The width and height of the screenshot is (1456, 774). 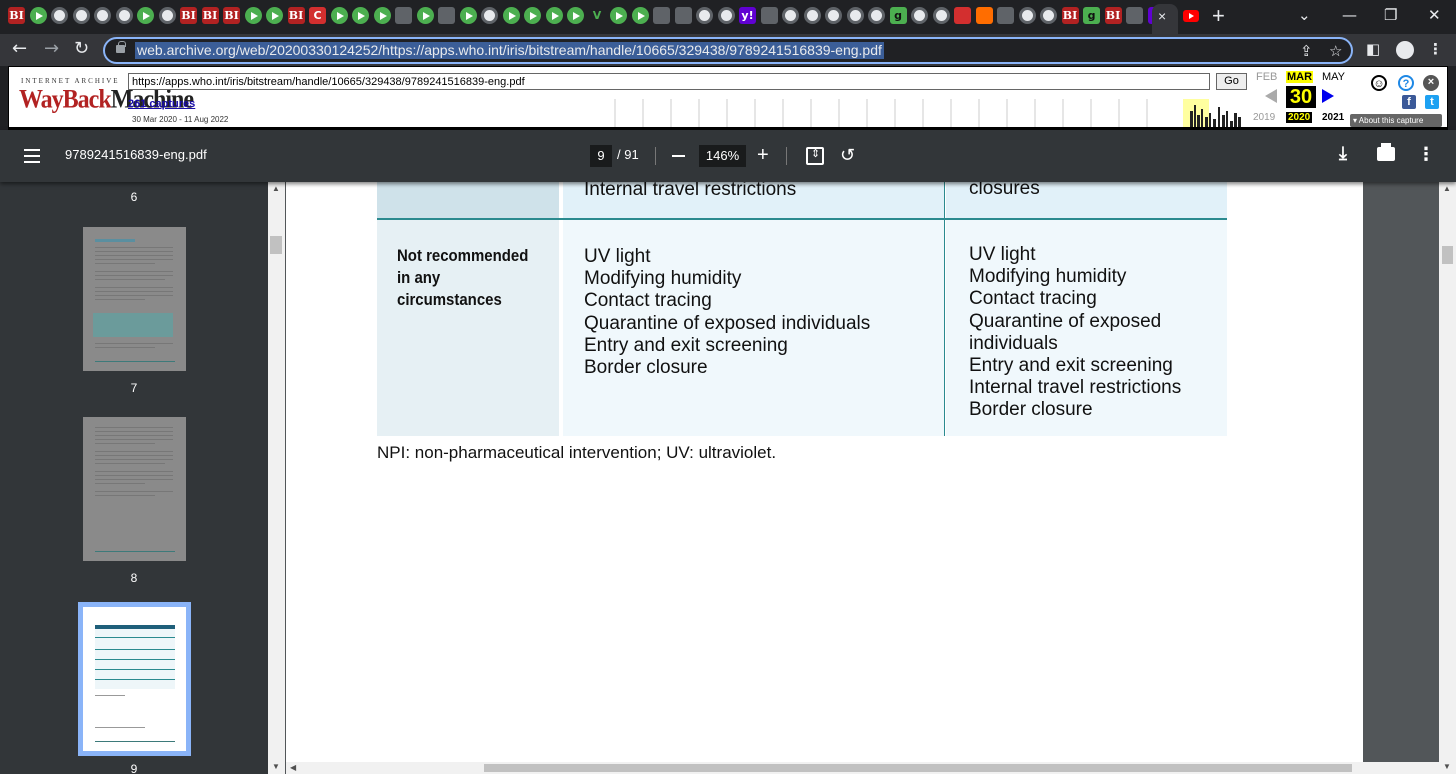 I want to click on tab-search-icon: ⌄, so click(x=1304, y=15).